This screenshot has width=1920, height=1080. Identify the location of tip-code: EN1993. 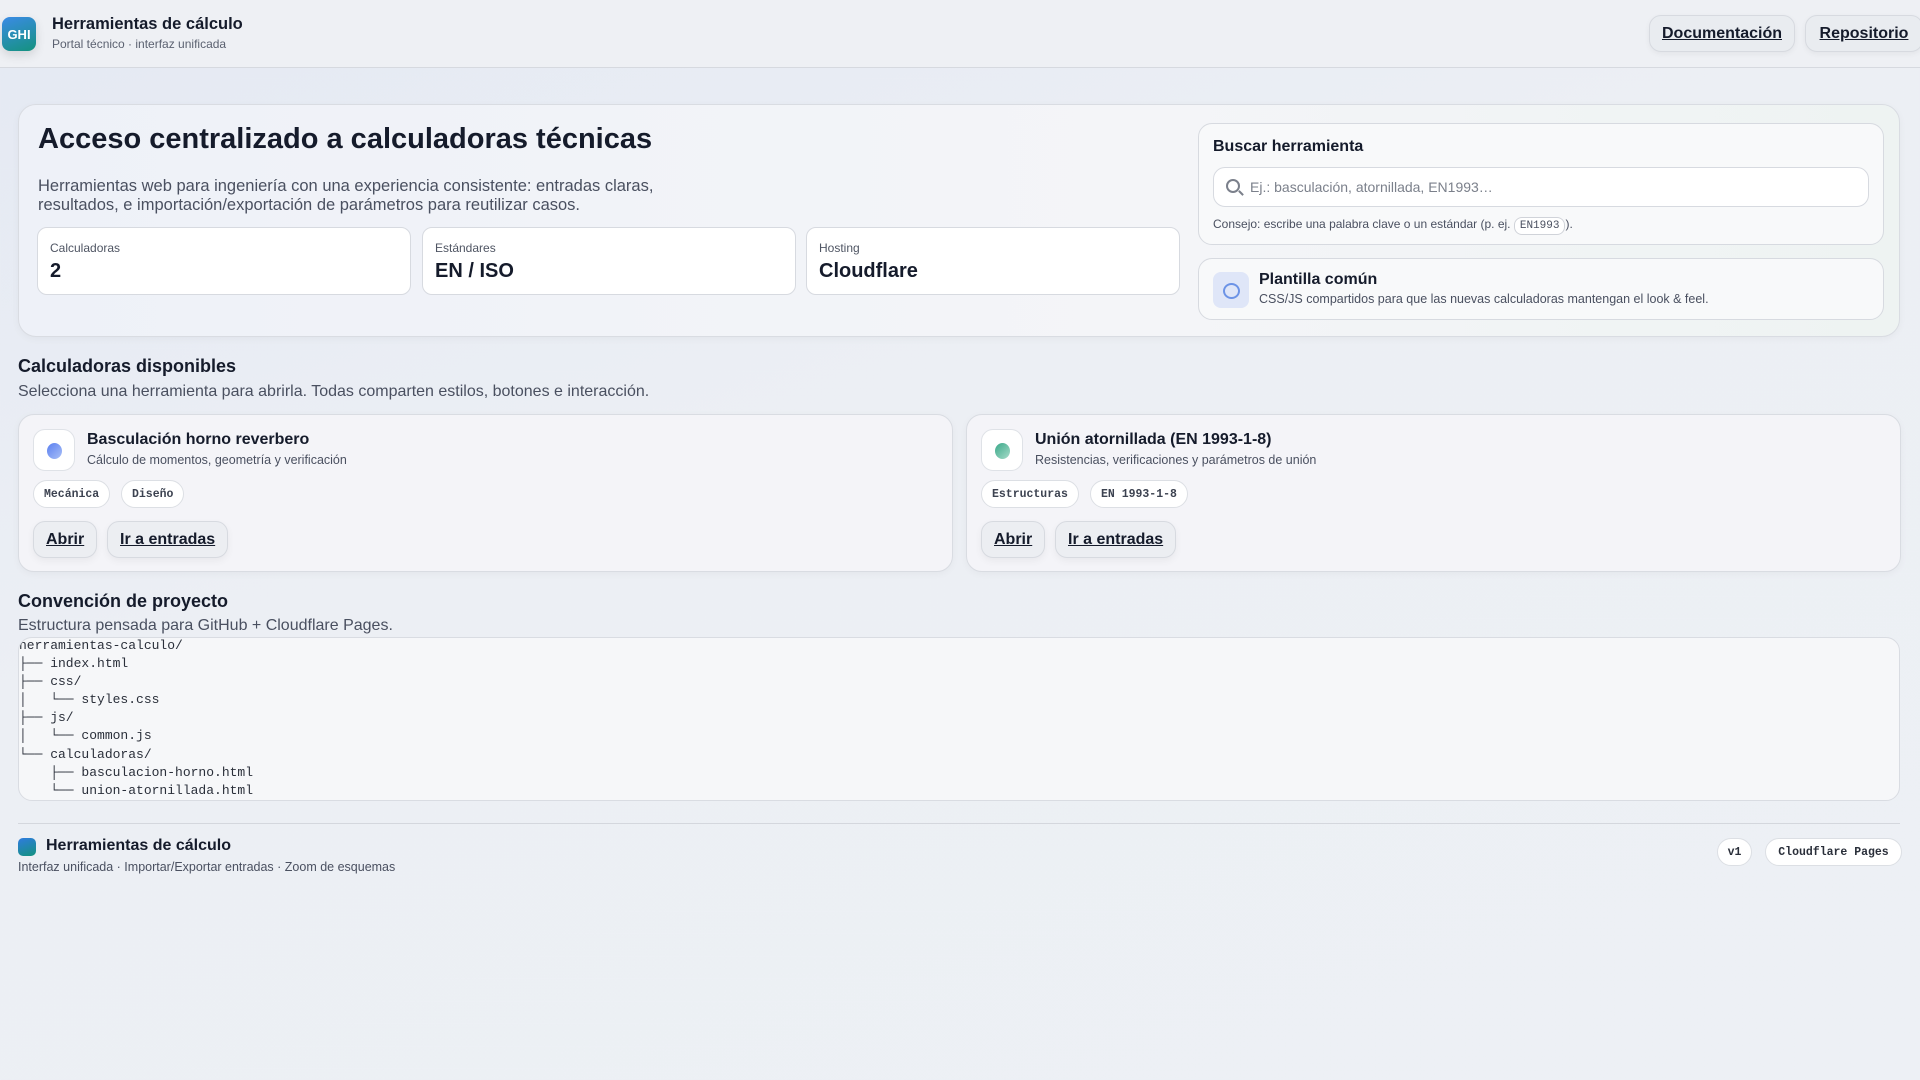
(1539, 226).